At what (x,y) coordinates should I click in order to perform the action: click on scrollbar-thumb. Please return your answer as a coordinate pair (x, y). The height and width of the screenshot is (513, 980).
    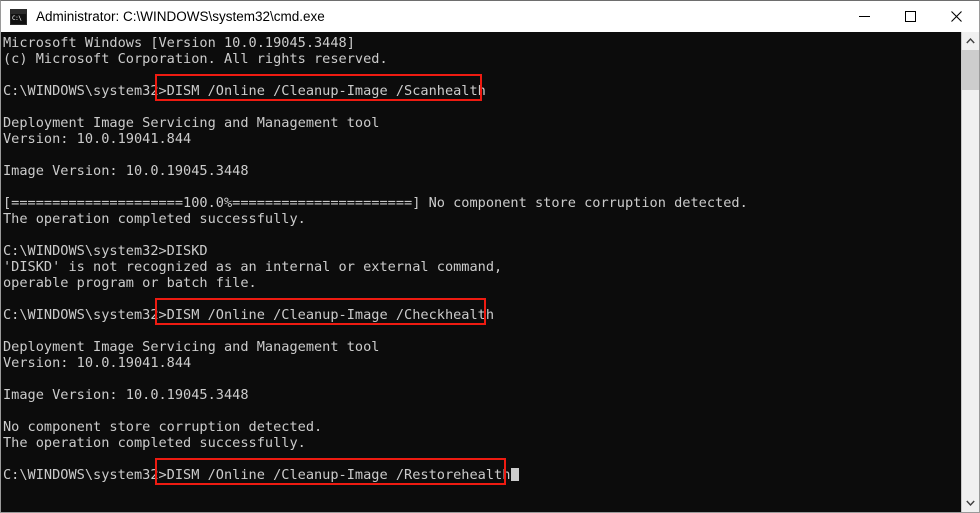
    Looking at the image, I should click on (970, 70).